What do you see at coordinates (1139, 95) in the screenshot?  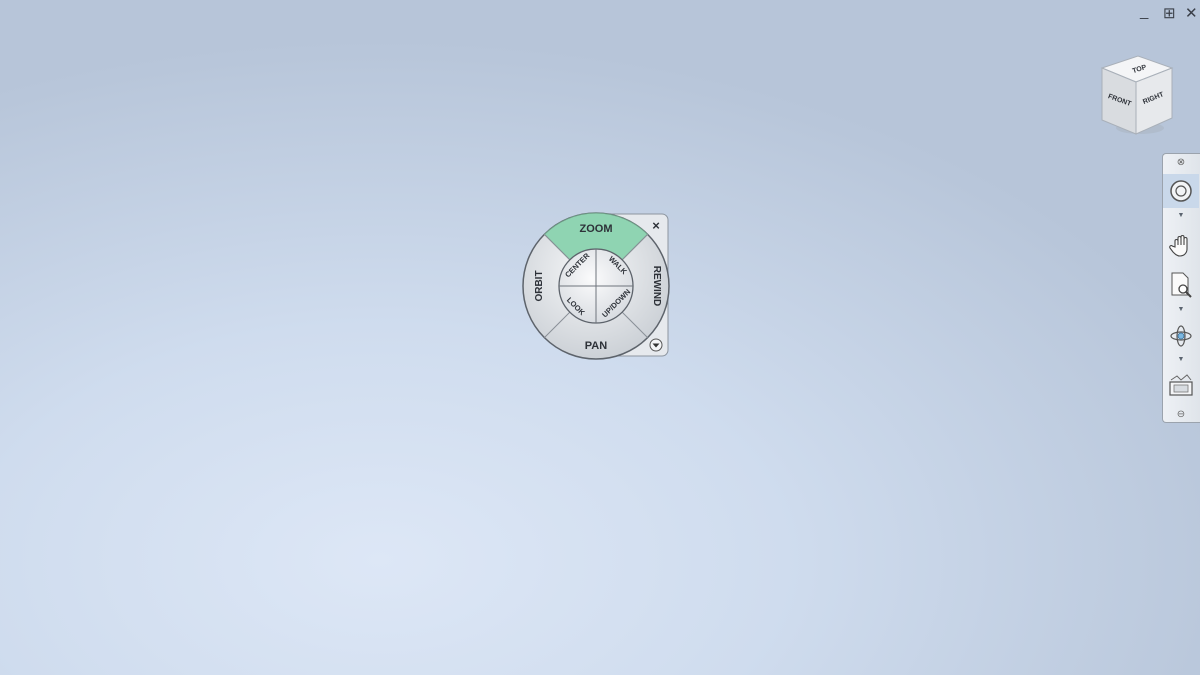 I see `view-cube: TOP FRONT RIGHT` at bounding box center [1139, 95].